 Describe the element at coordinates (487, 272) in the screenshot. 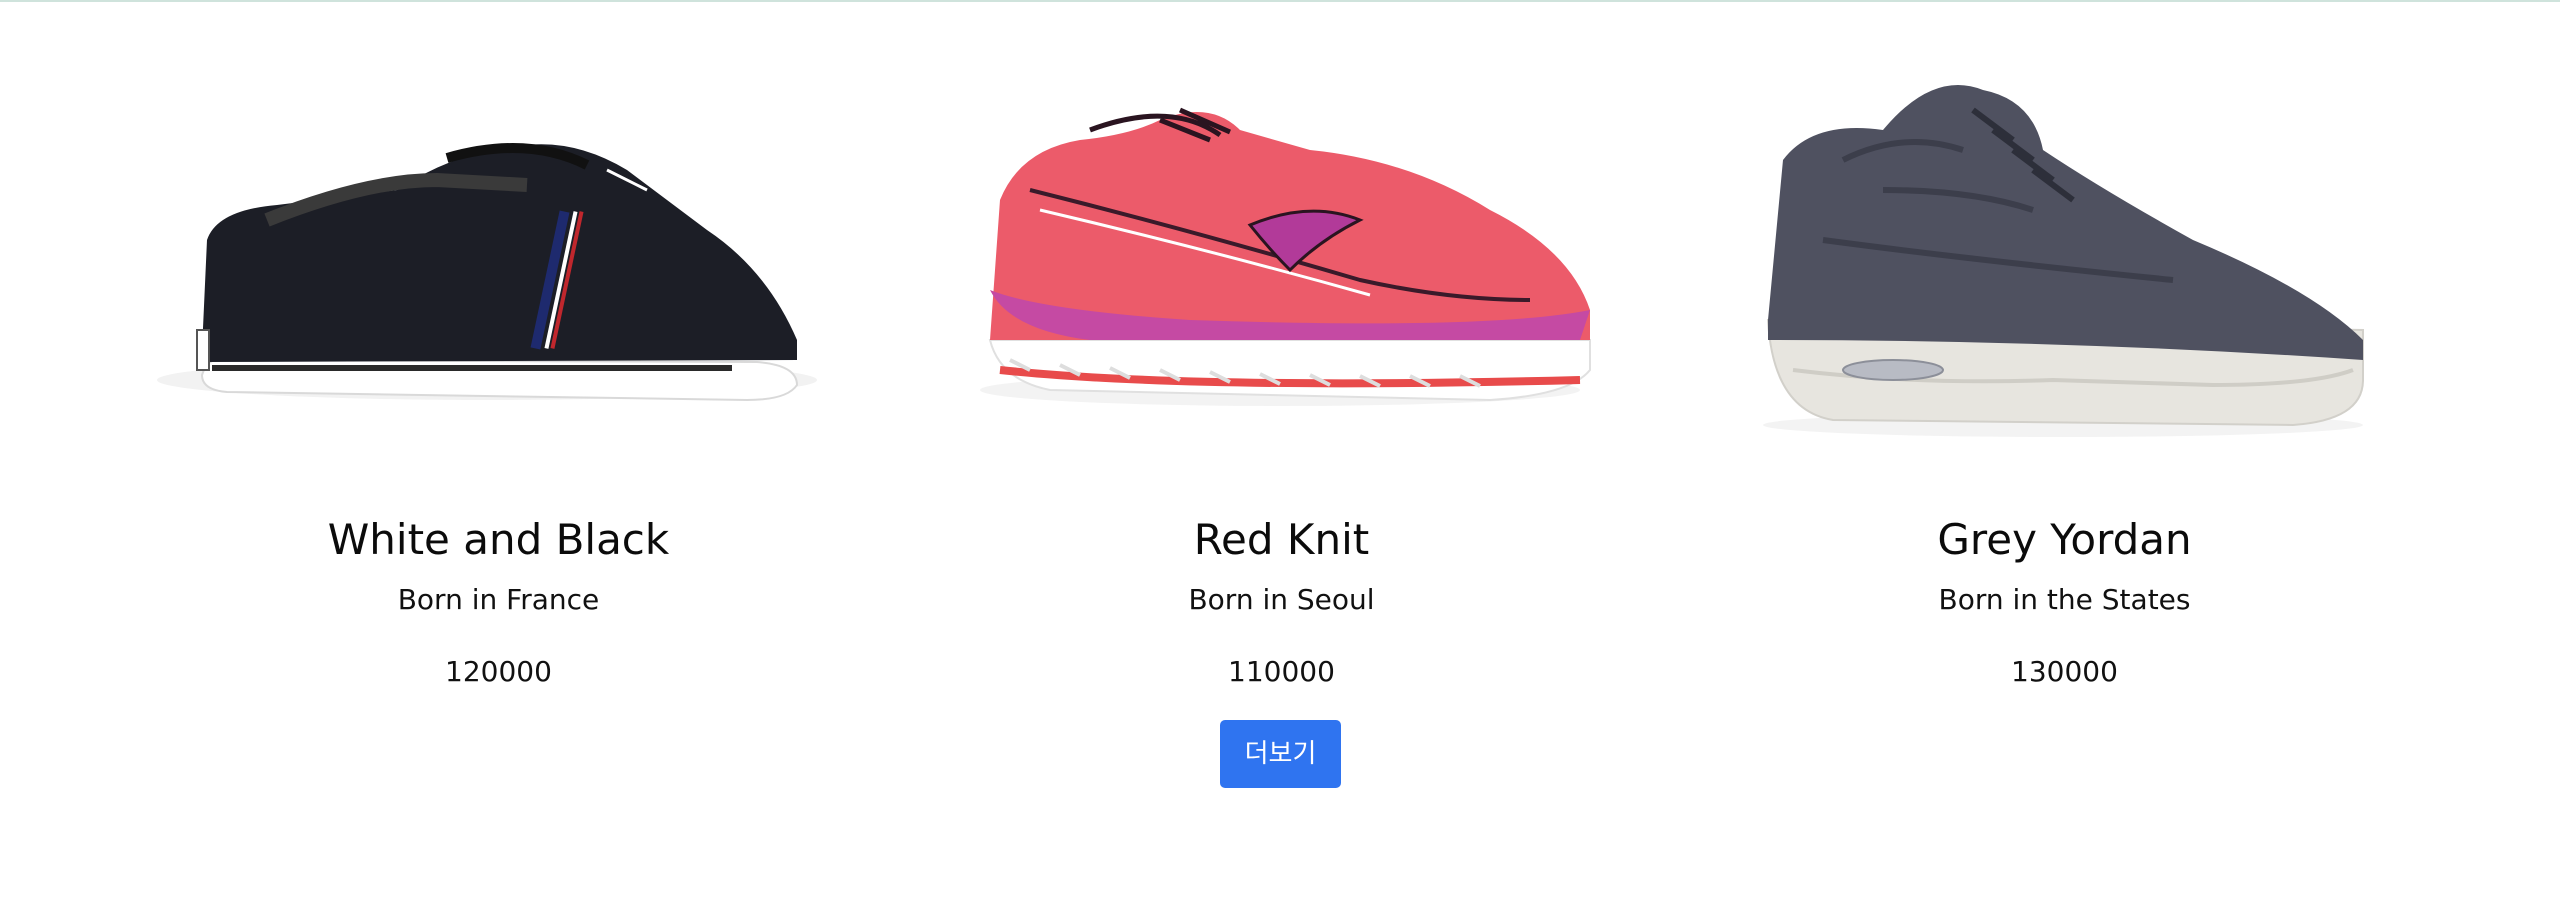

I see `sneaker-black-white-icon` at that location.